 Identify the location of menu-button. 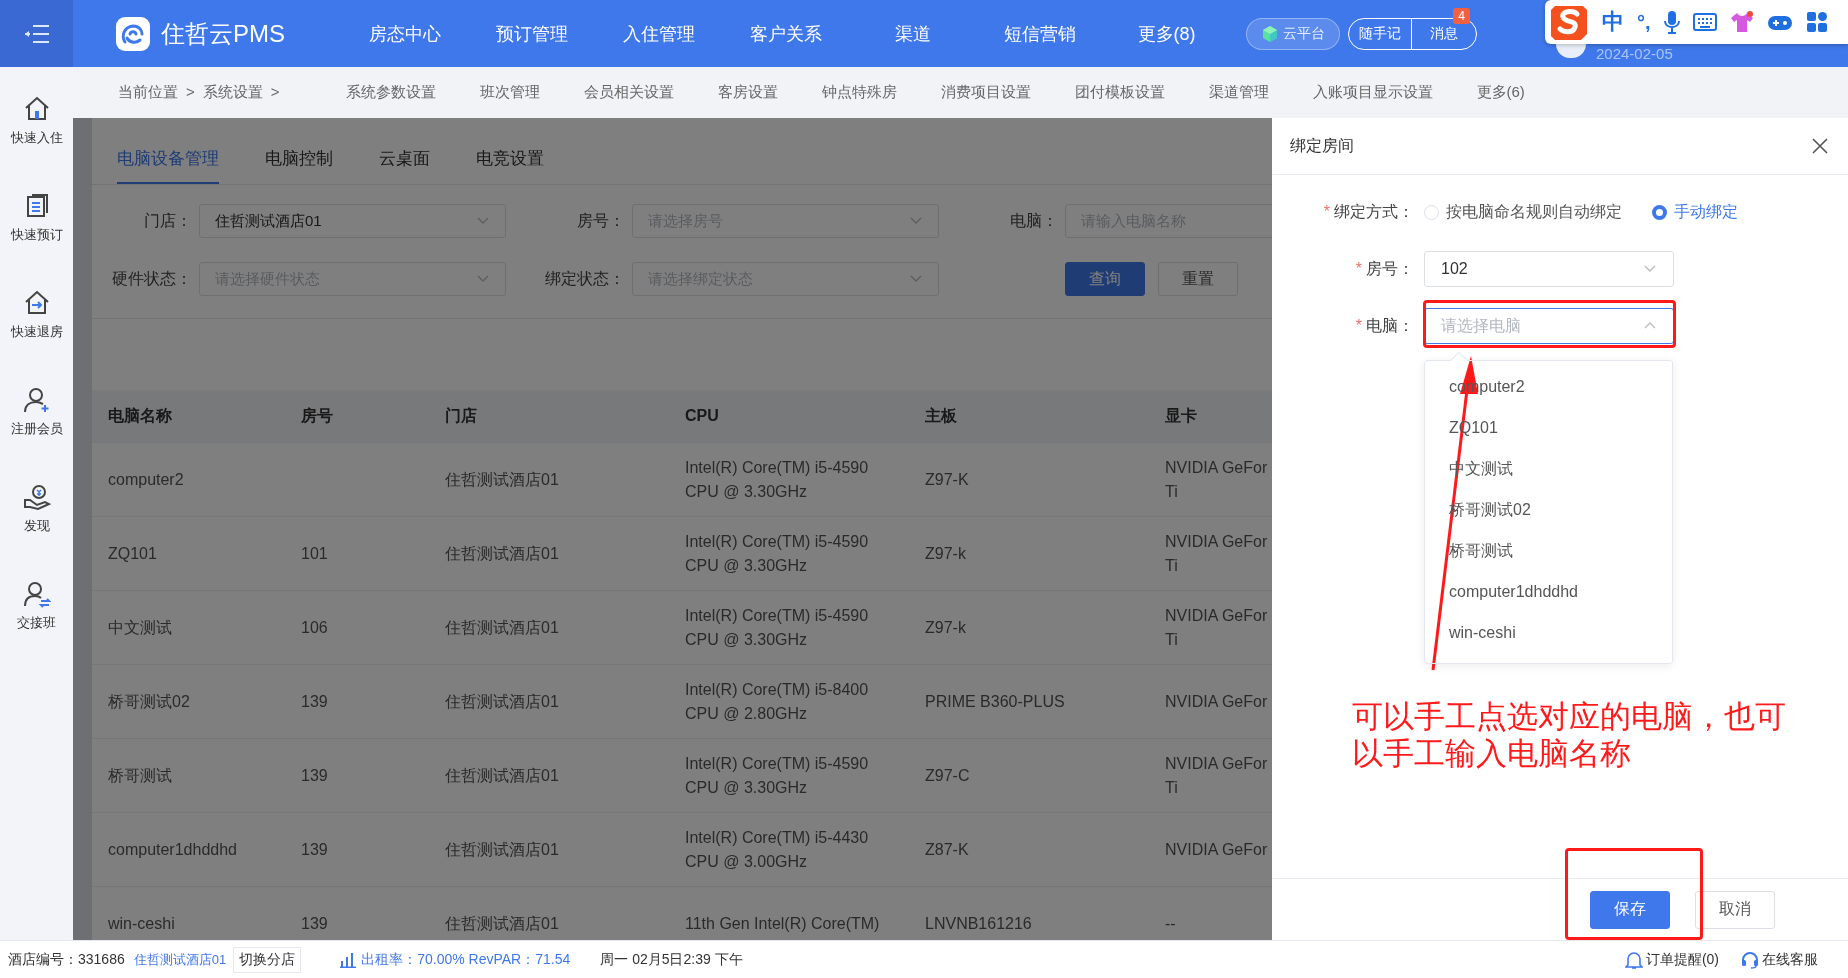
(36, 33).